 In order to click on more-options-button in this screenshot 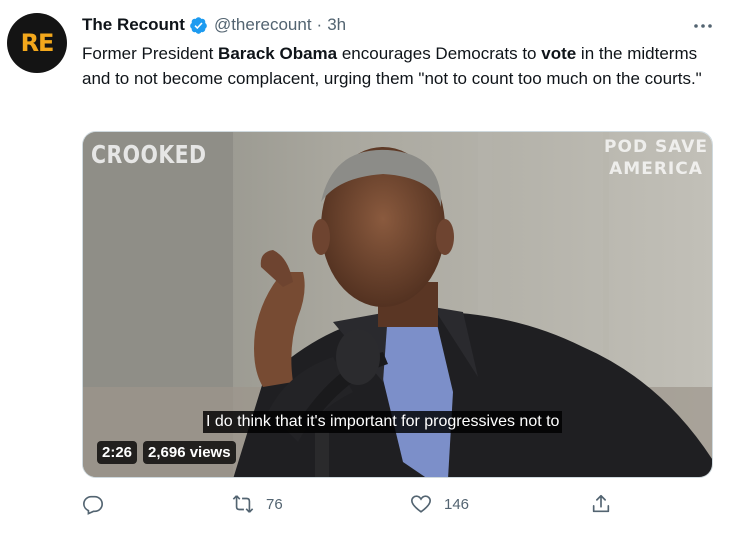, I will do `click(703, 26)`.